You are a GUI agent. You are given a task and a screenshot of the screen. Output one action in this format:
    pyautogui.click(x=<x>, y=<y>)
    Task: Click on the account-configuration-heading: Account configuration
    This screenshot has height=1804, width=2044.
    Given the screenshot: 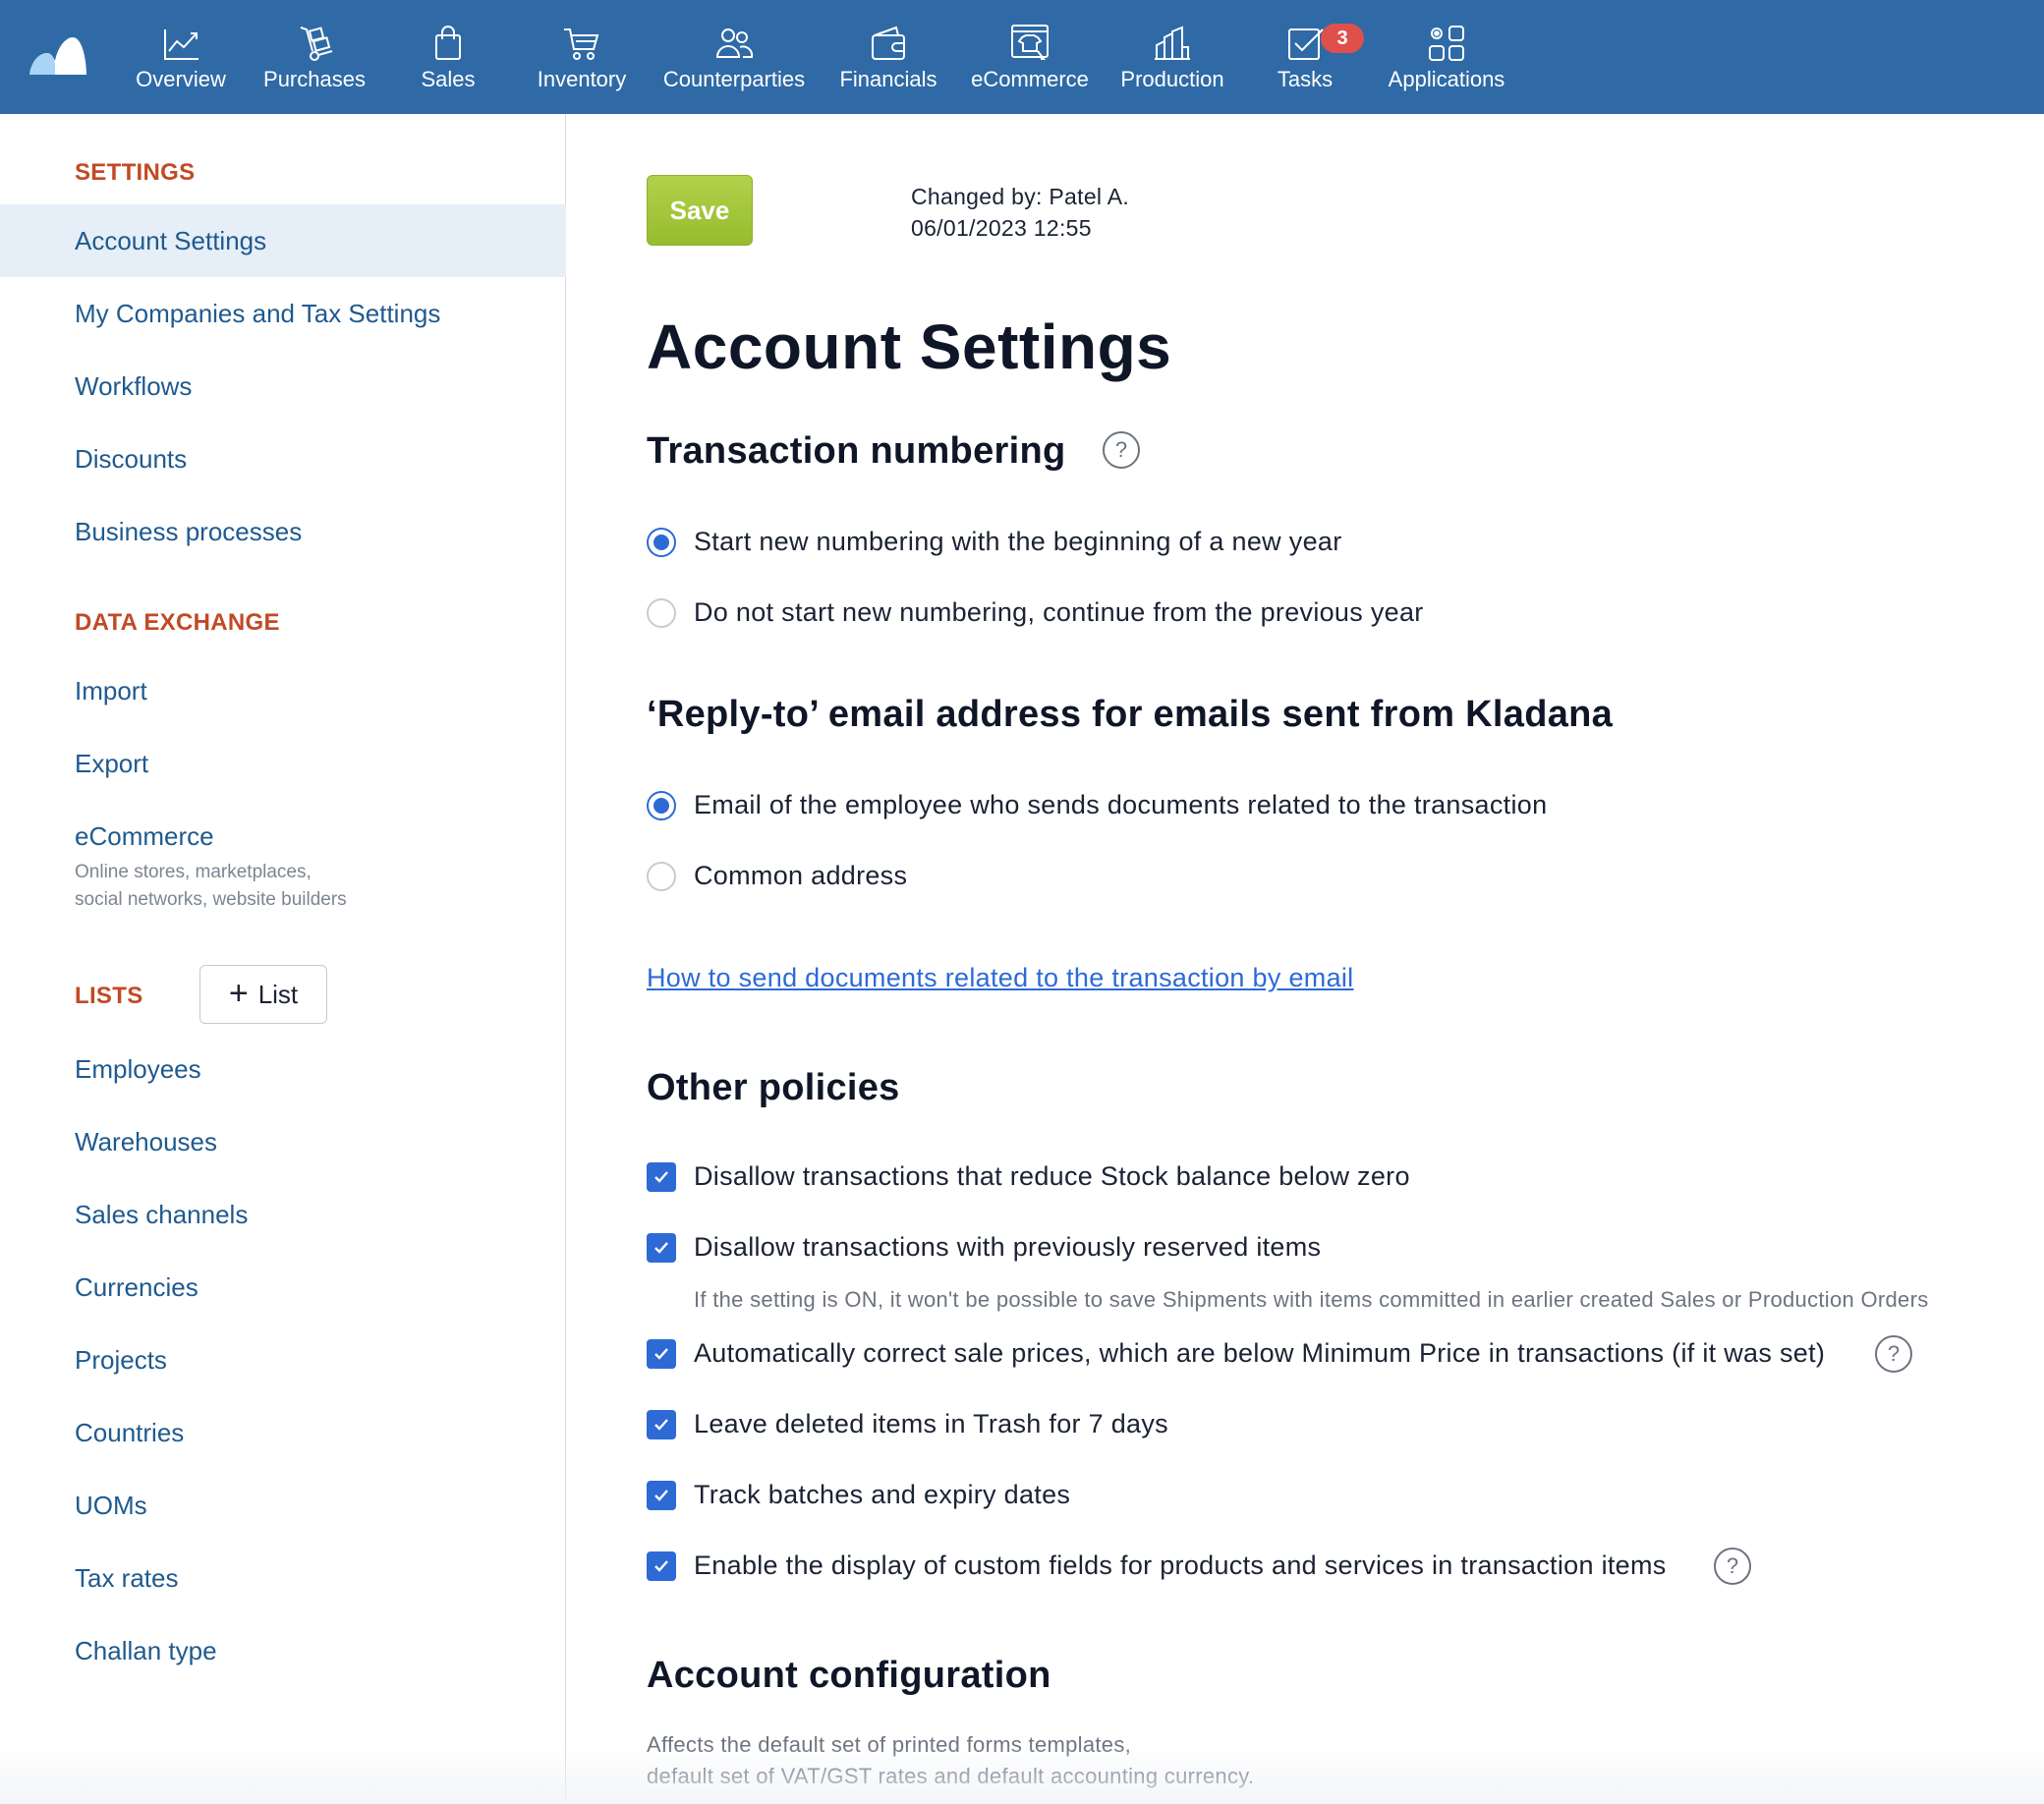 What is the action you would take?
    pyautogui.click(x=849, y=1675)
    